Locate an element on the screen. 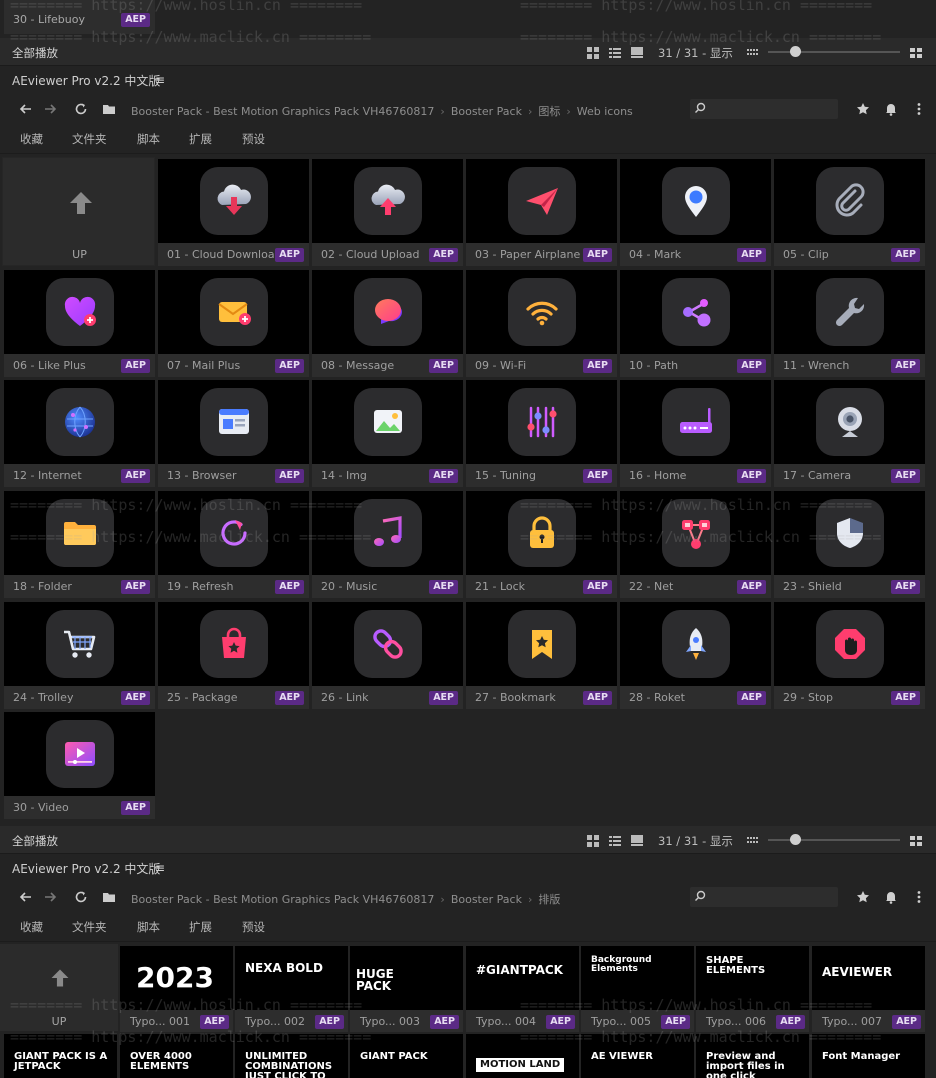  asset-card: NEXA BOLD Typo... 002 AEP is located at coordinates (291, 989).